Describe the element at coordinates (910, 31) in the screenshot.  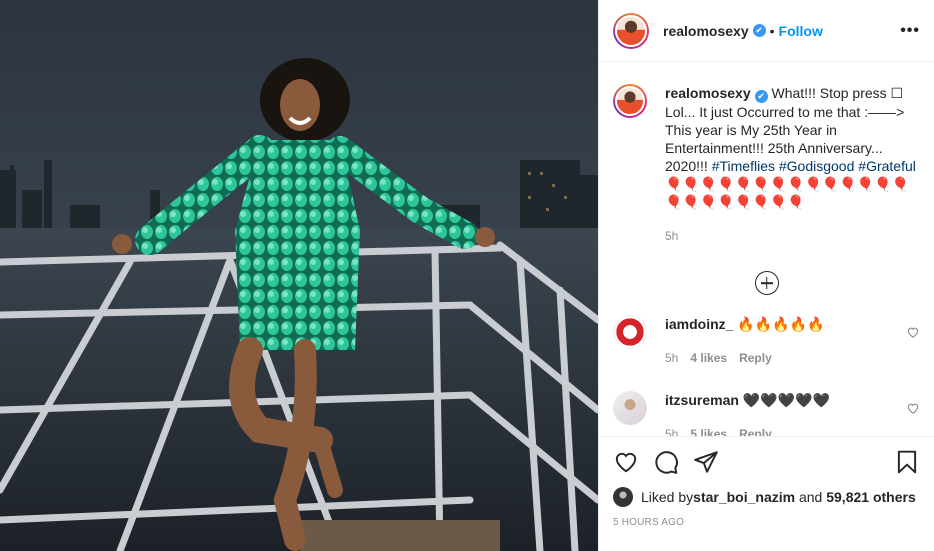
I see `more-options-icon: •••` at that location.